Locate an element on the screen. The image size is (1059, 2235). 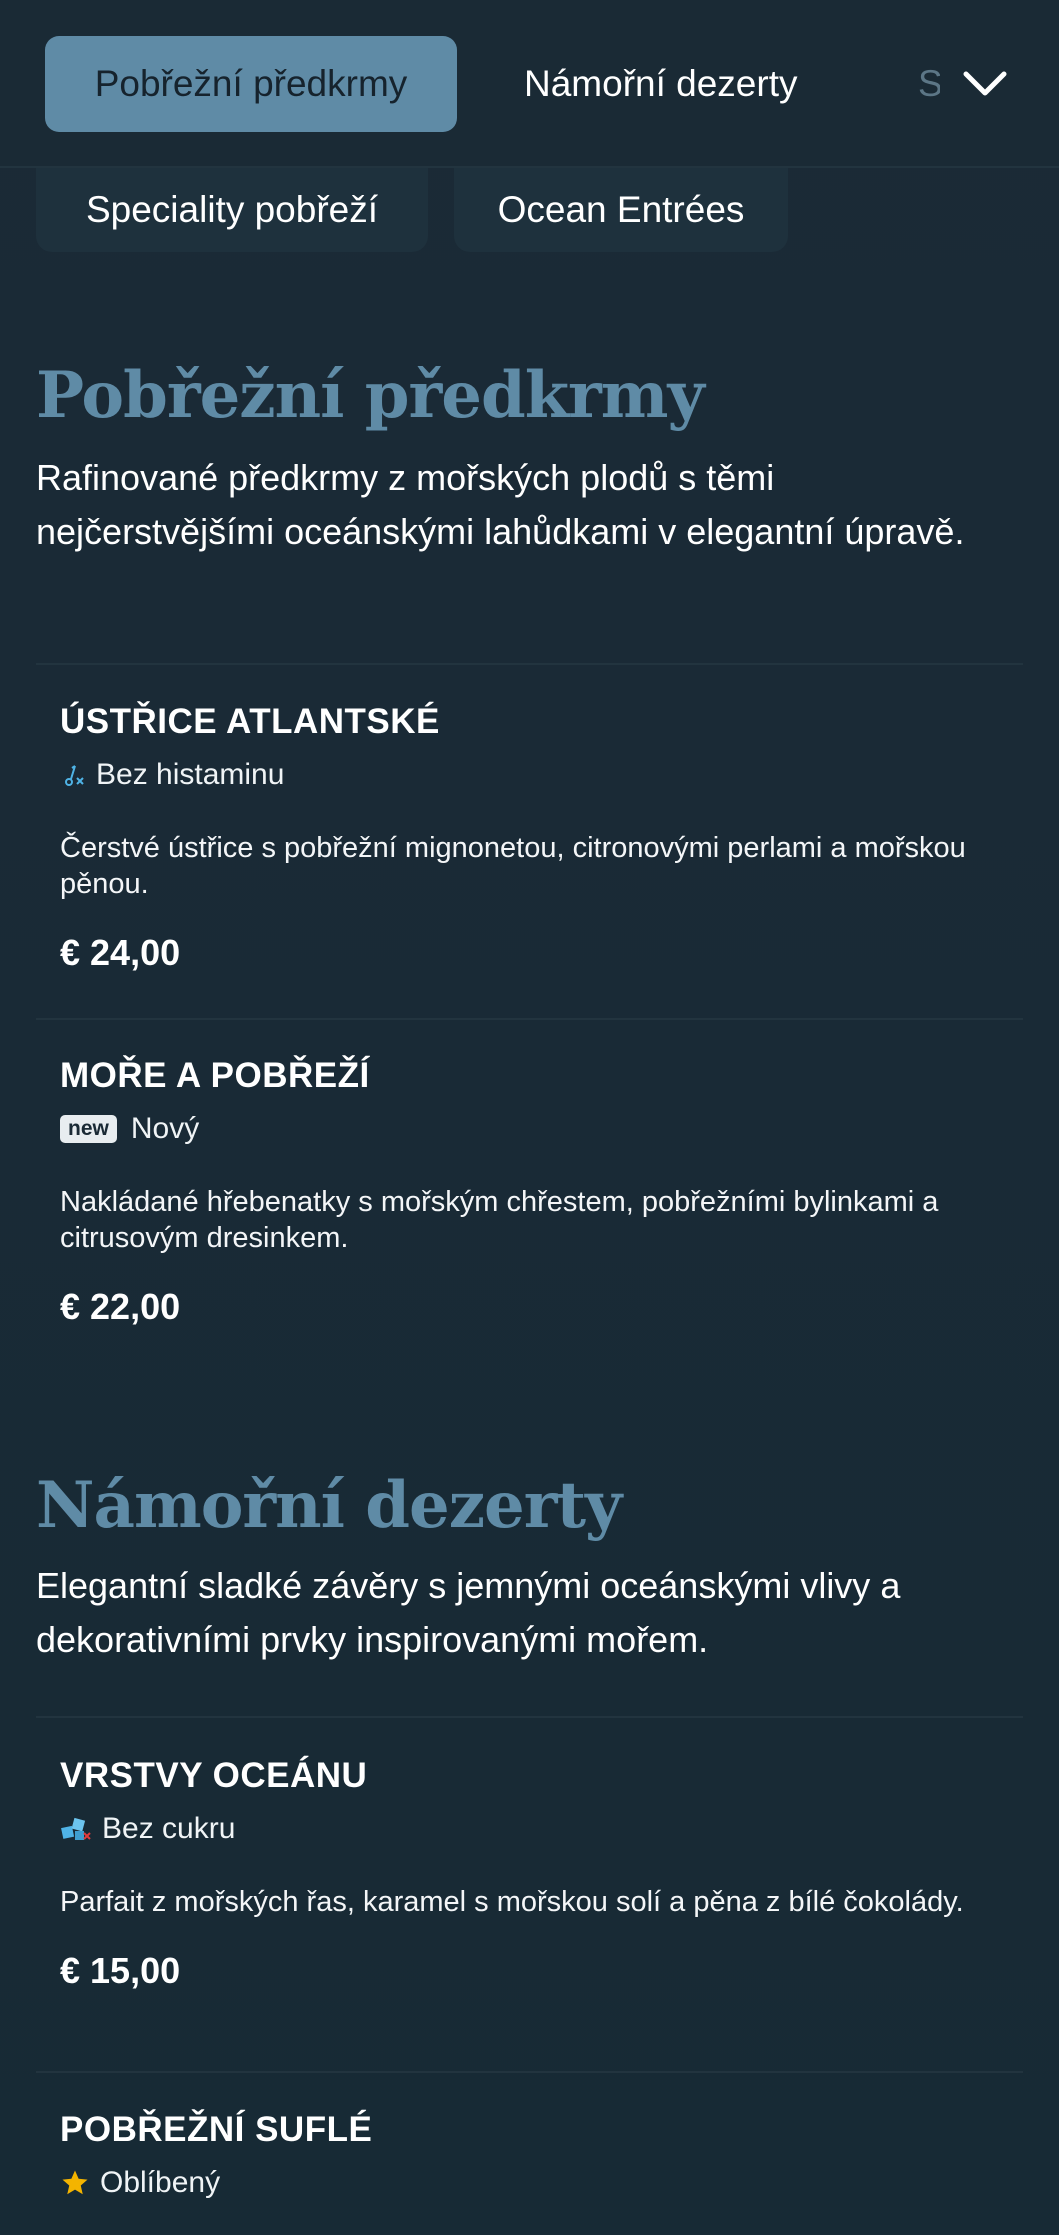
chip-speciality-pobrezi: Speciality pobřeží is located at coordinates (232, 210).